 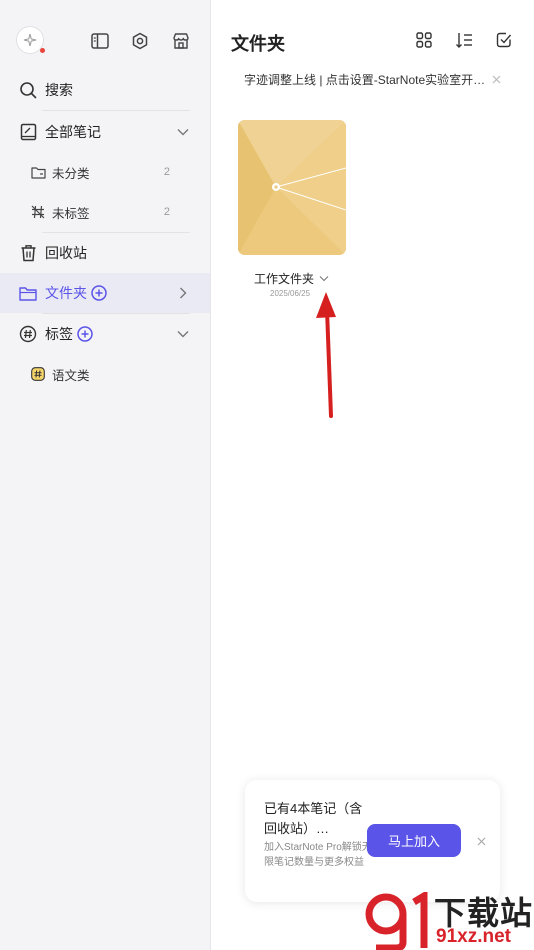 What do you see at coordinates (71, 375) in the screenshot?
I see `sidebar-item-label: 语文类` at bounding box center [71, 375].